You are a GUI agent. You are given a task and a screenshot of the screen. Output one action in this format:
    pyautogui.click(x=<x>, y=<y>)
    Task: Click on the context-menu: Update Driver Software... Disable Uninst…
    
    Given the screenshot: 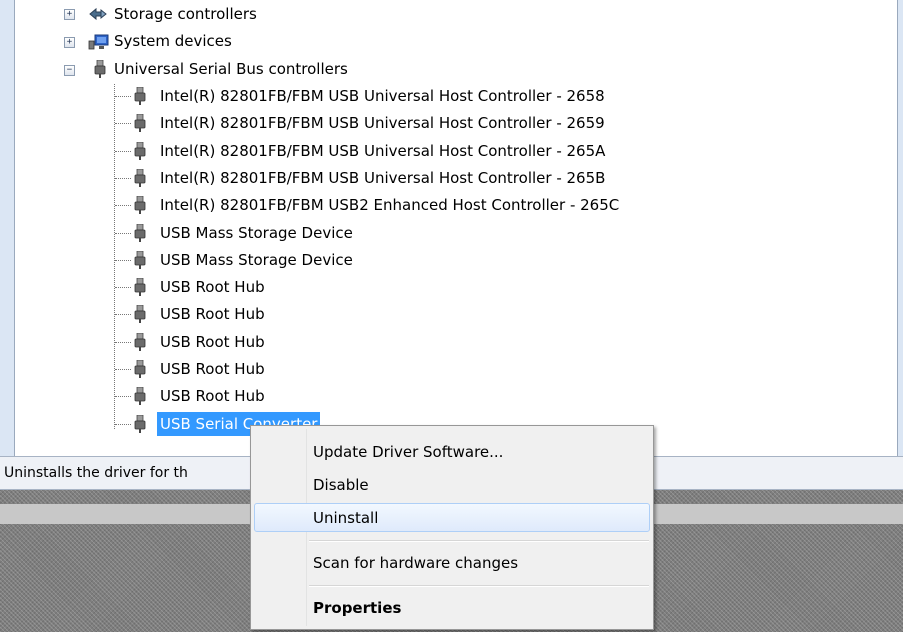 What is the action you would take?
    pyautogui.click(x=452, y=527)
    